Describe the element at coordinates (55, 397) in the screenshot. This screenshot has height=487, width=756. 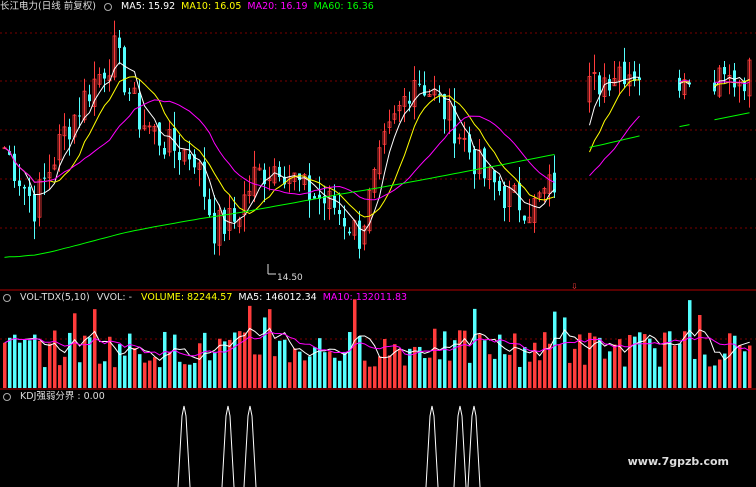
I see `kdj-header: KDJ强弱分界 : 0.00` at that location.